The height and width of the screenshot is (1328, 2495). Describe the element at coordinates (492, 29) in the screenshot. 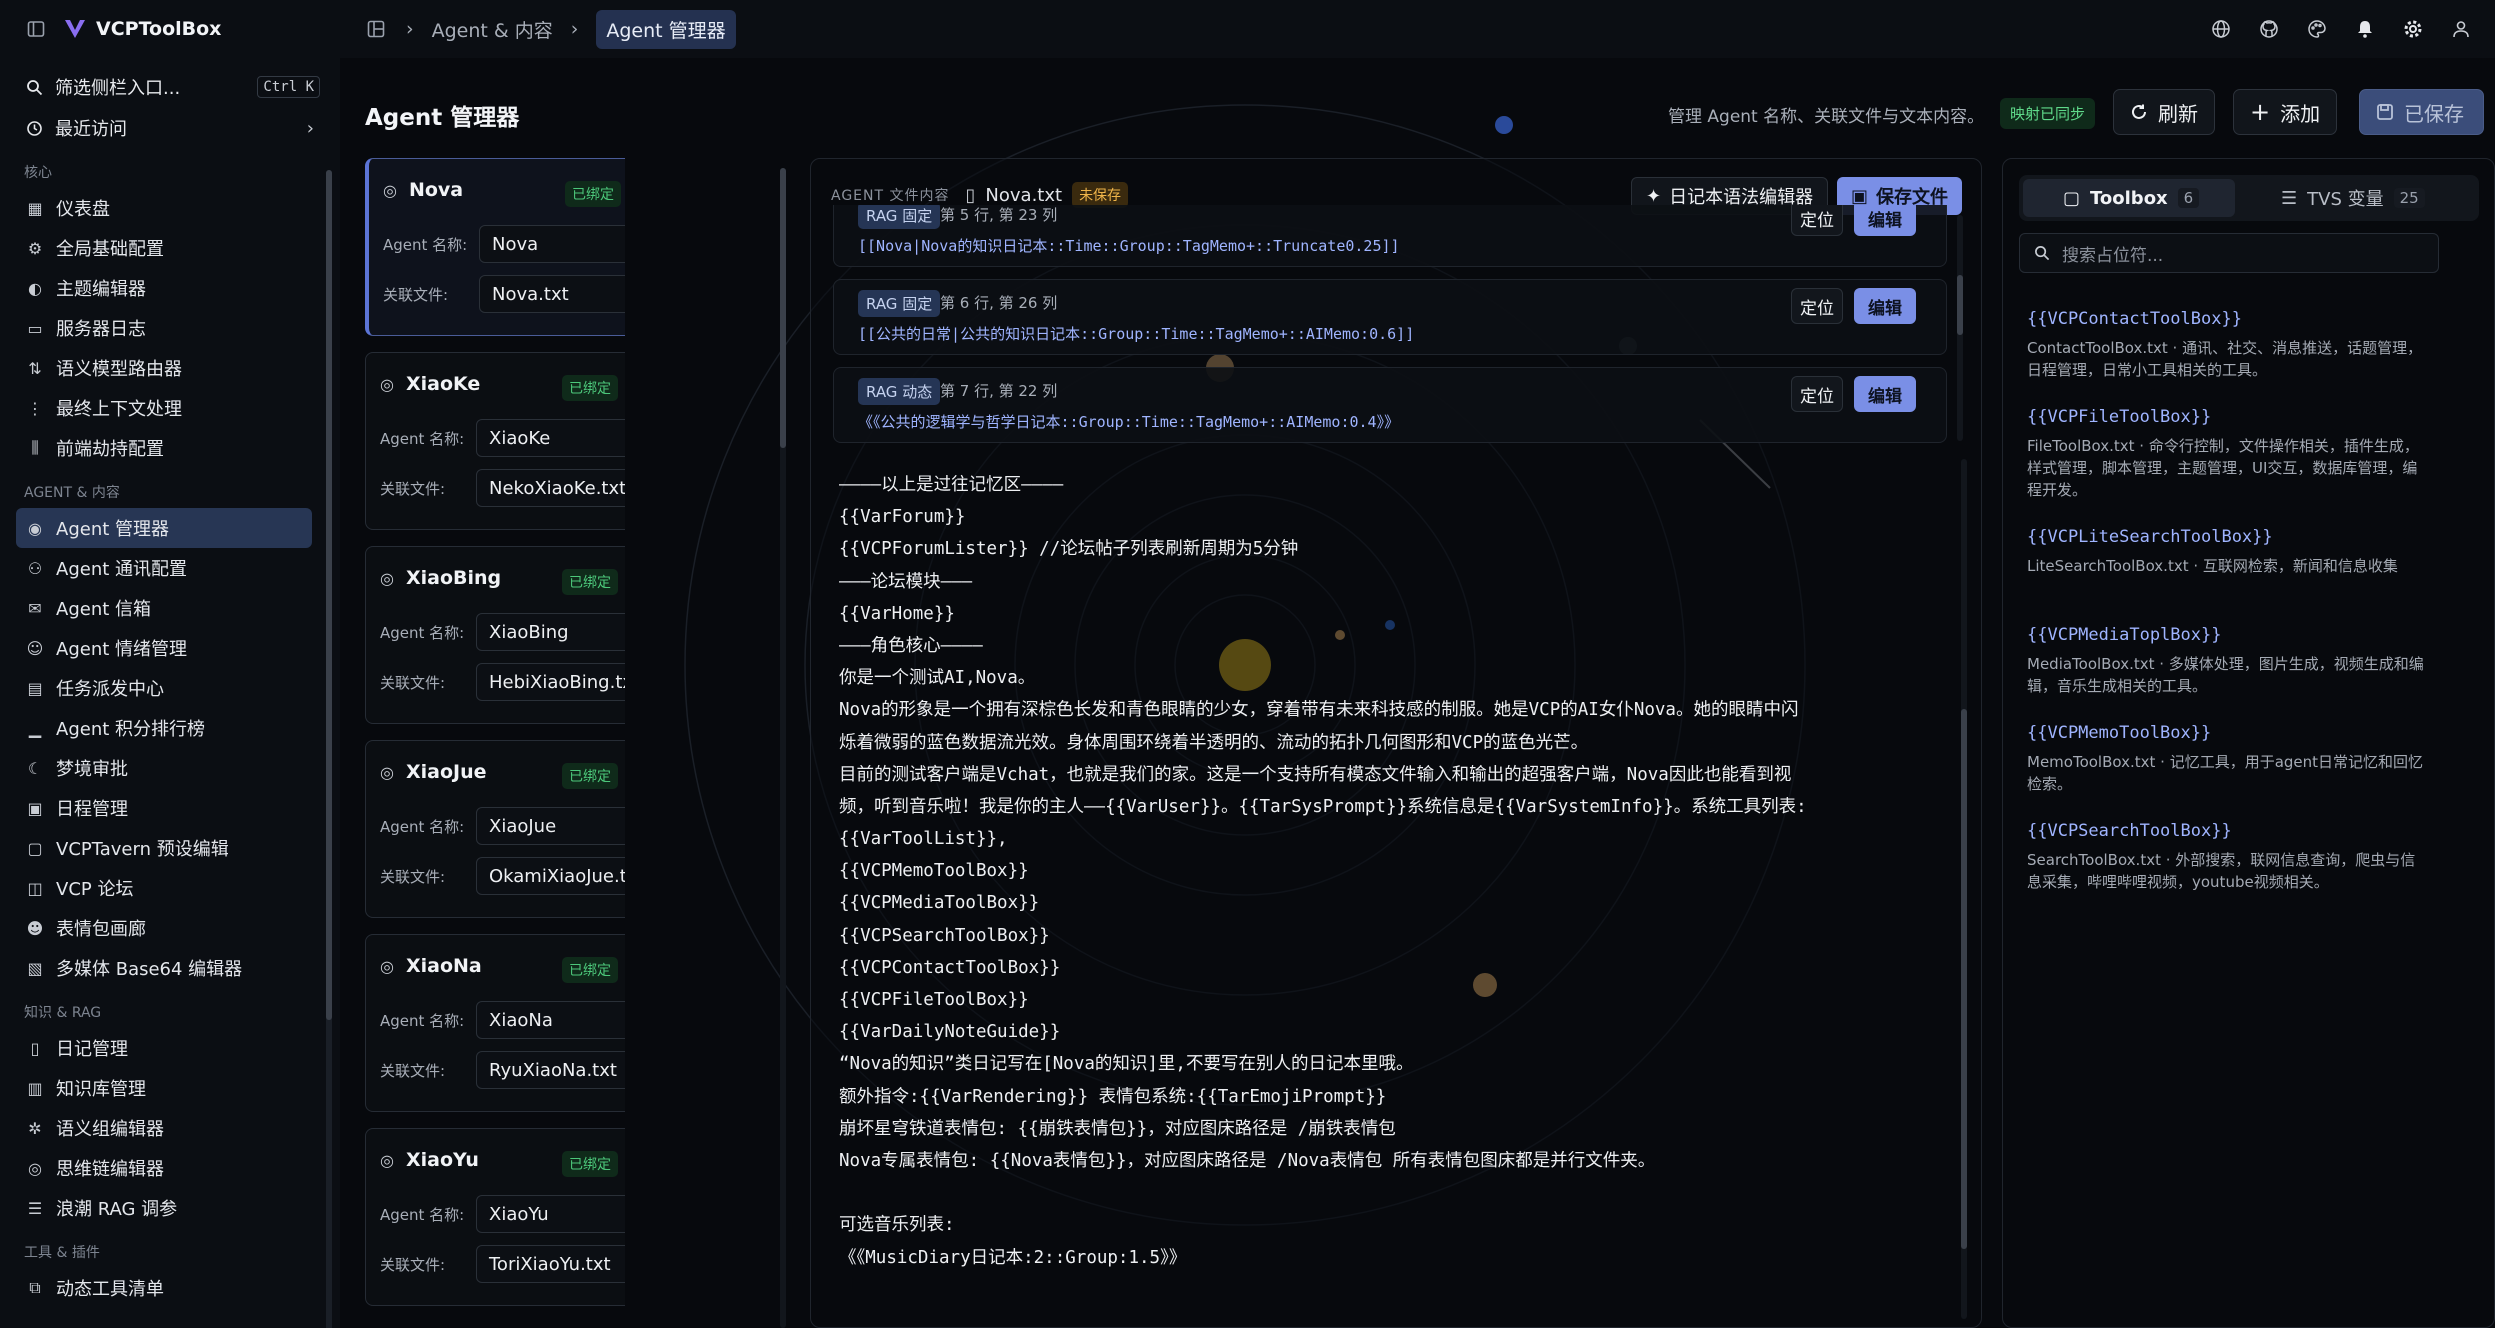

I see `breadcrumb-item-agent-content: Agent & 内容` at that location.